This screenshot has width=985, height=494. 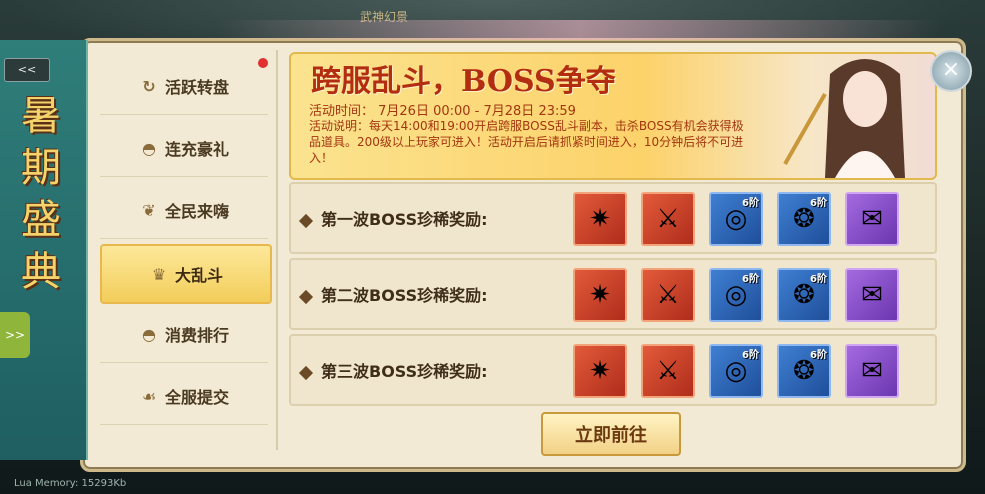 What do you see at coordinates (844, 118) in the screenshot?
I see `heroine-portrait` at bounding box center [844, 118].